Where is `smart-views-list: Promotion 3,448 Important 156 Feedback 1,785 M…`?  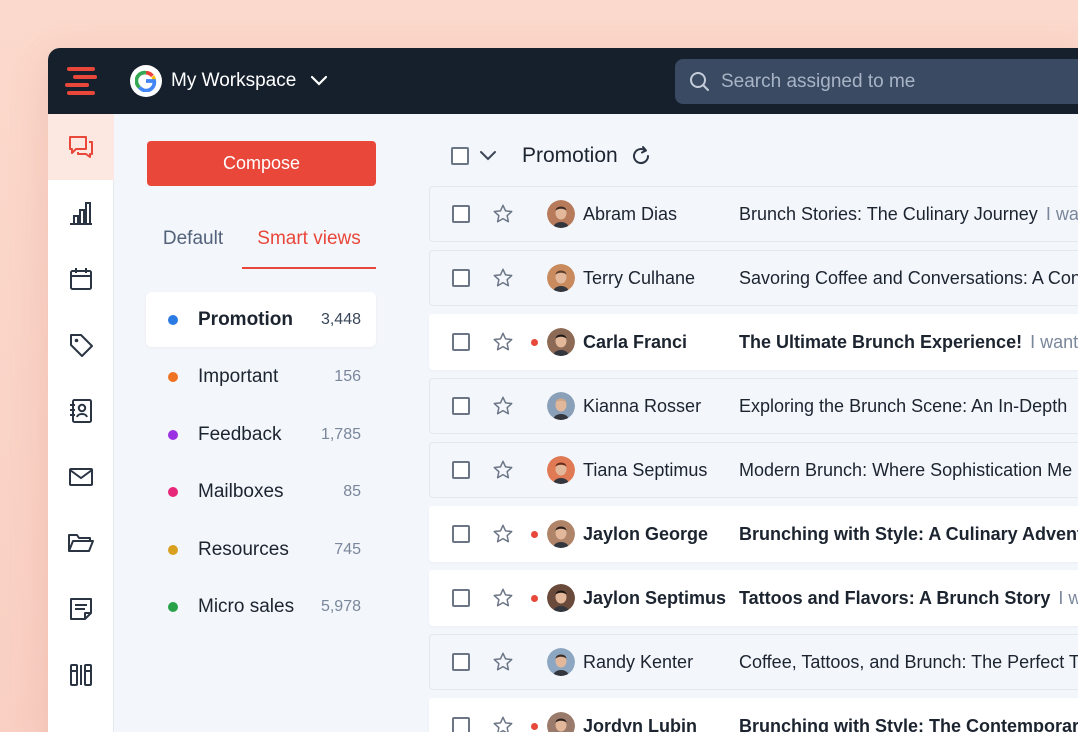 smart-views-list: Promotion 3,448 Important 156 Feedback 1,785 M… is located at coordinates (261, 464).